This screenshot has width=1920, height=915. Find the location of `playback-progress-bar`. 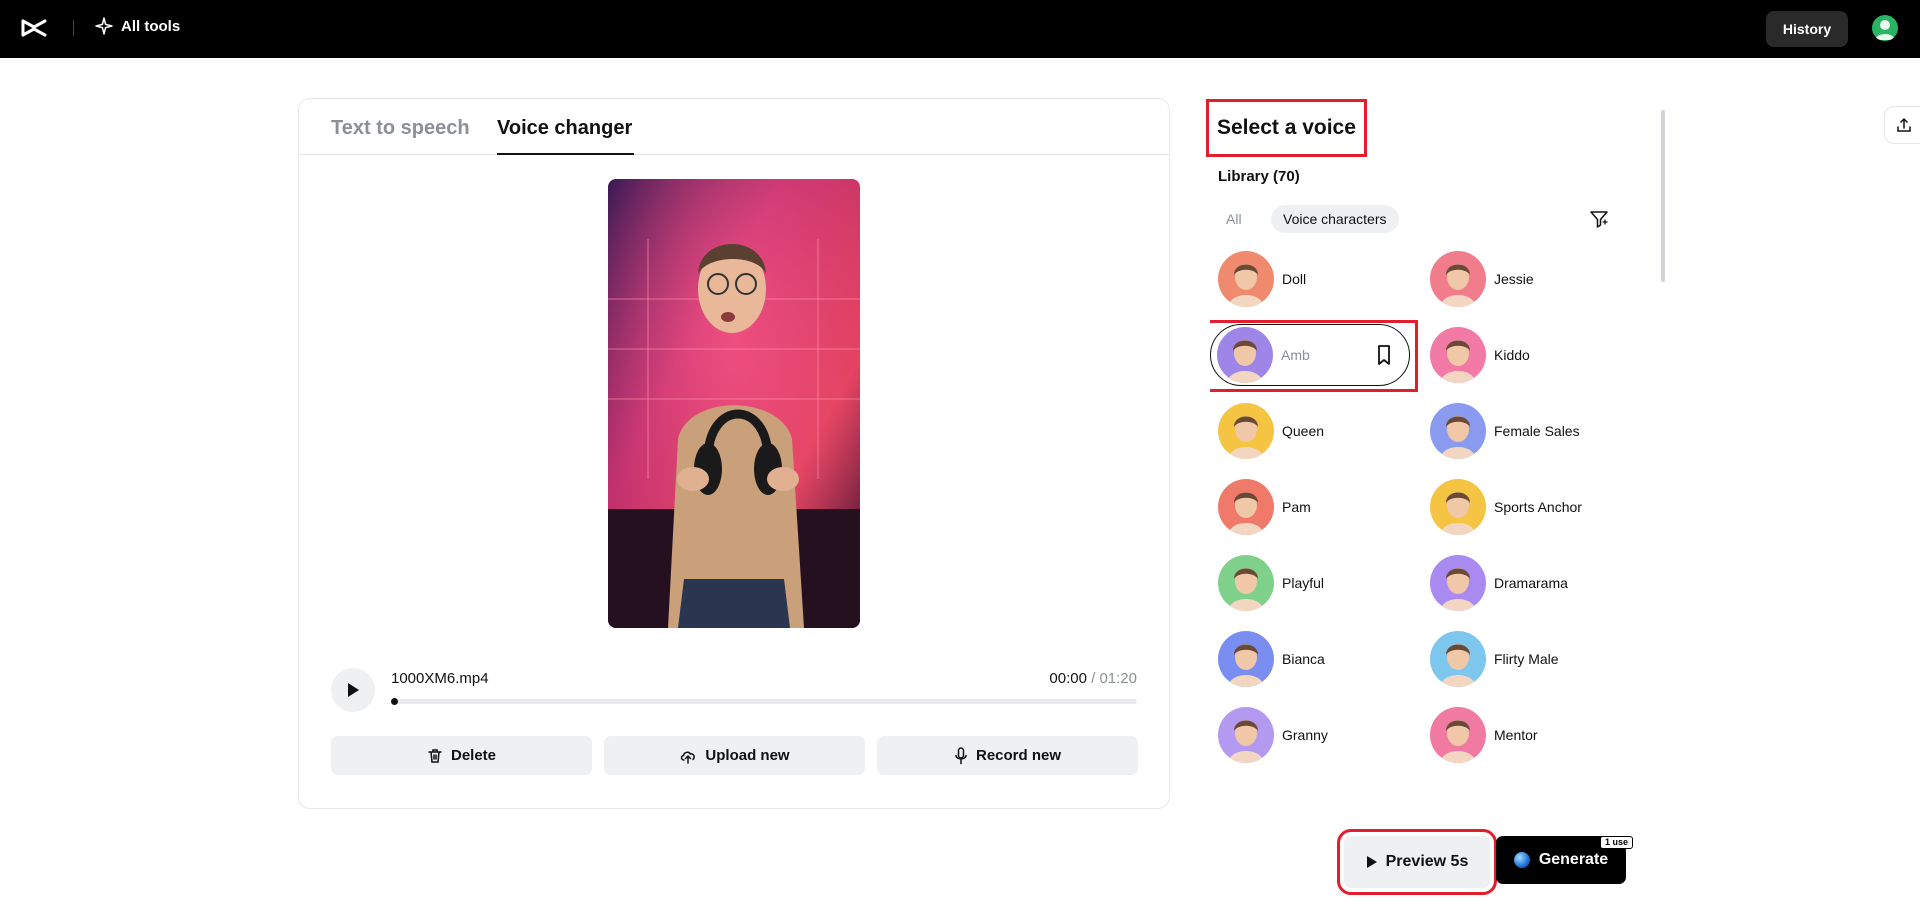

playback-progress-bar is located at coordinates (764, 701).